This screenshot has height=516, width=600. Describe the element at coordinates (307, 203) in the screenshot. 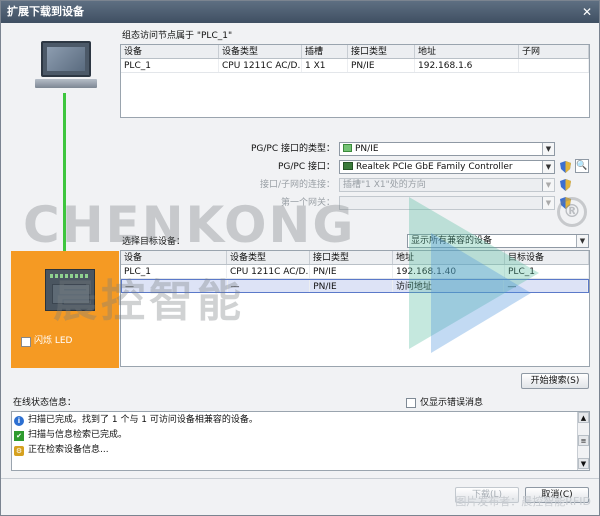

I see `first-gateway-label: 第一个网关：` at that location.